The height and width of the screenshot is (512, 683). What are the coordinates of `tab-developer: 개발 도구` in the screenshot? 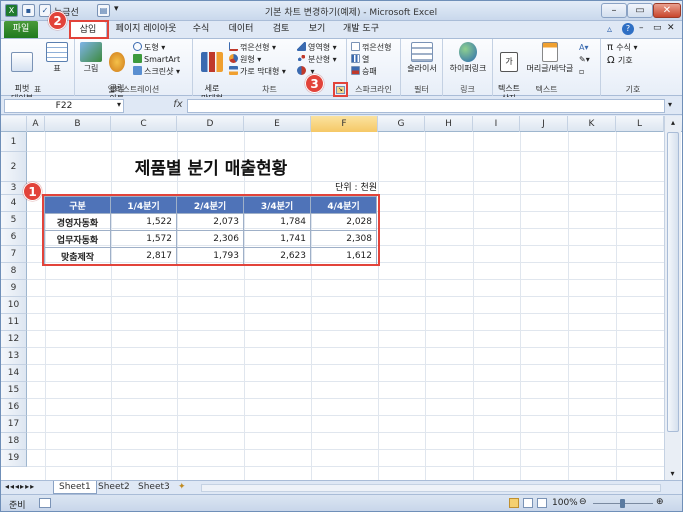 It's located at (361, 29).